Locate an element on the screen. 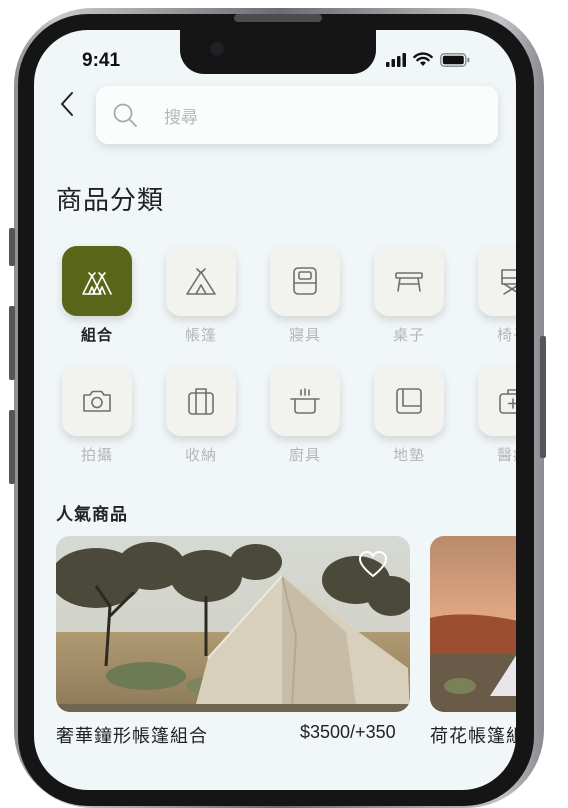  status-icons is located at coordinates (428, 59).